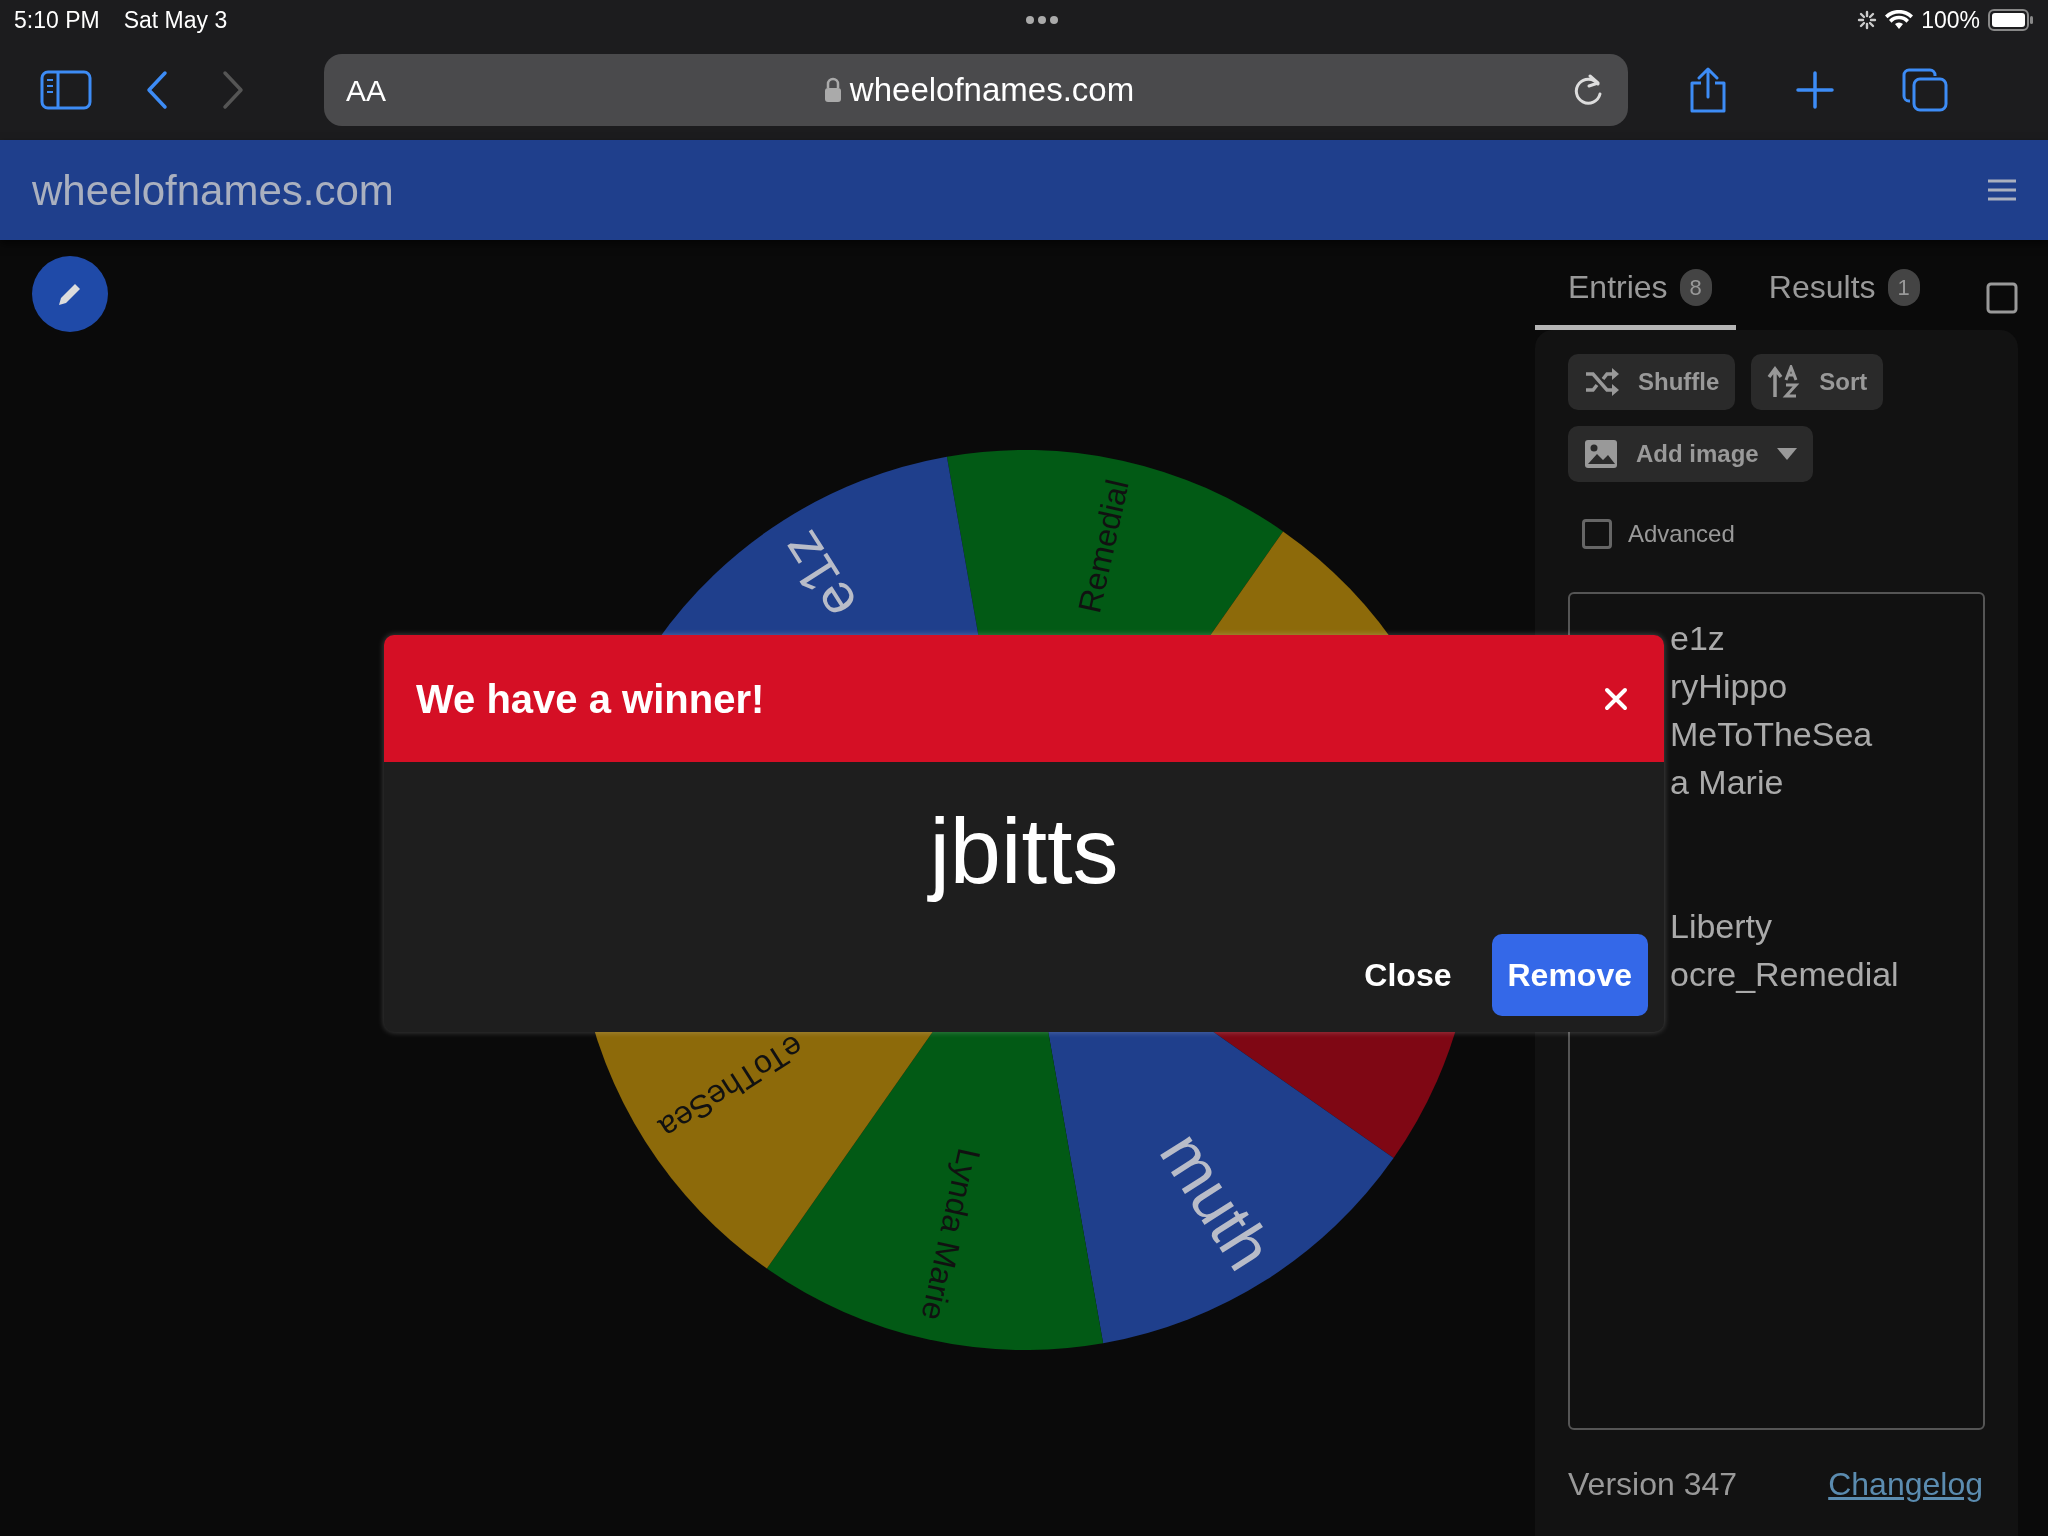 The image size is (2048, 1536). Describe the element at coordinates (992, 90) in the screenshot. I see `url-text: wheelofnames.com` at that location.